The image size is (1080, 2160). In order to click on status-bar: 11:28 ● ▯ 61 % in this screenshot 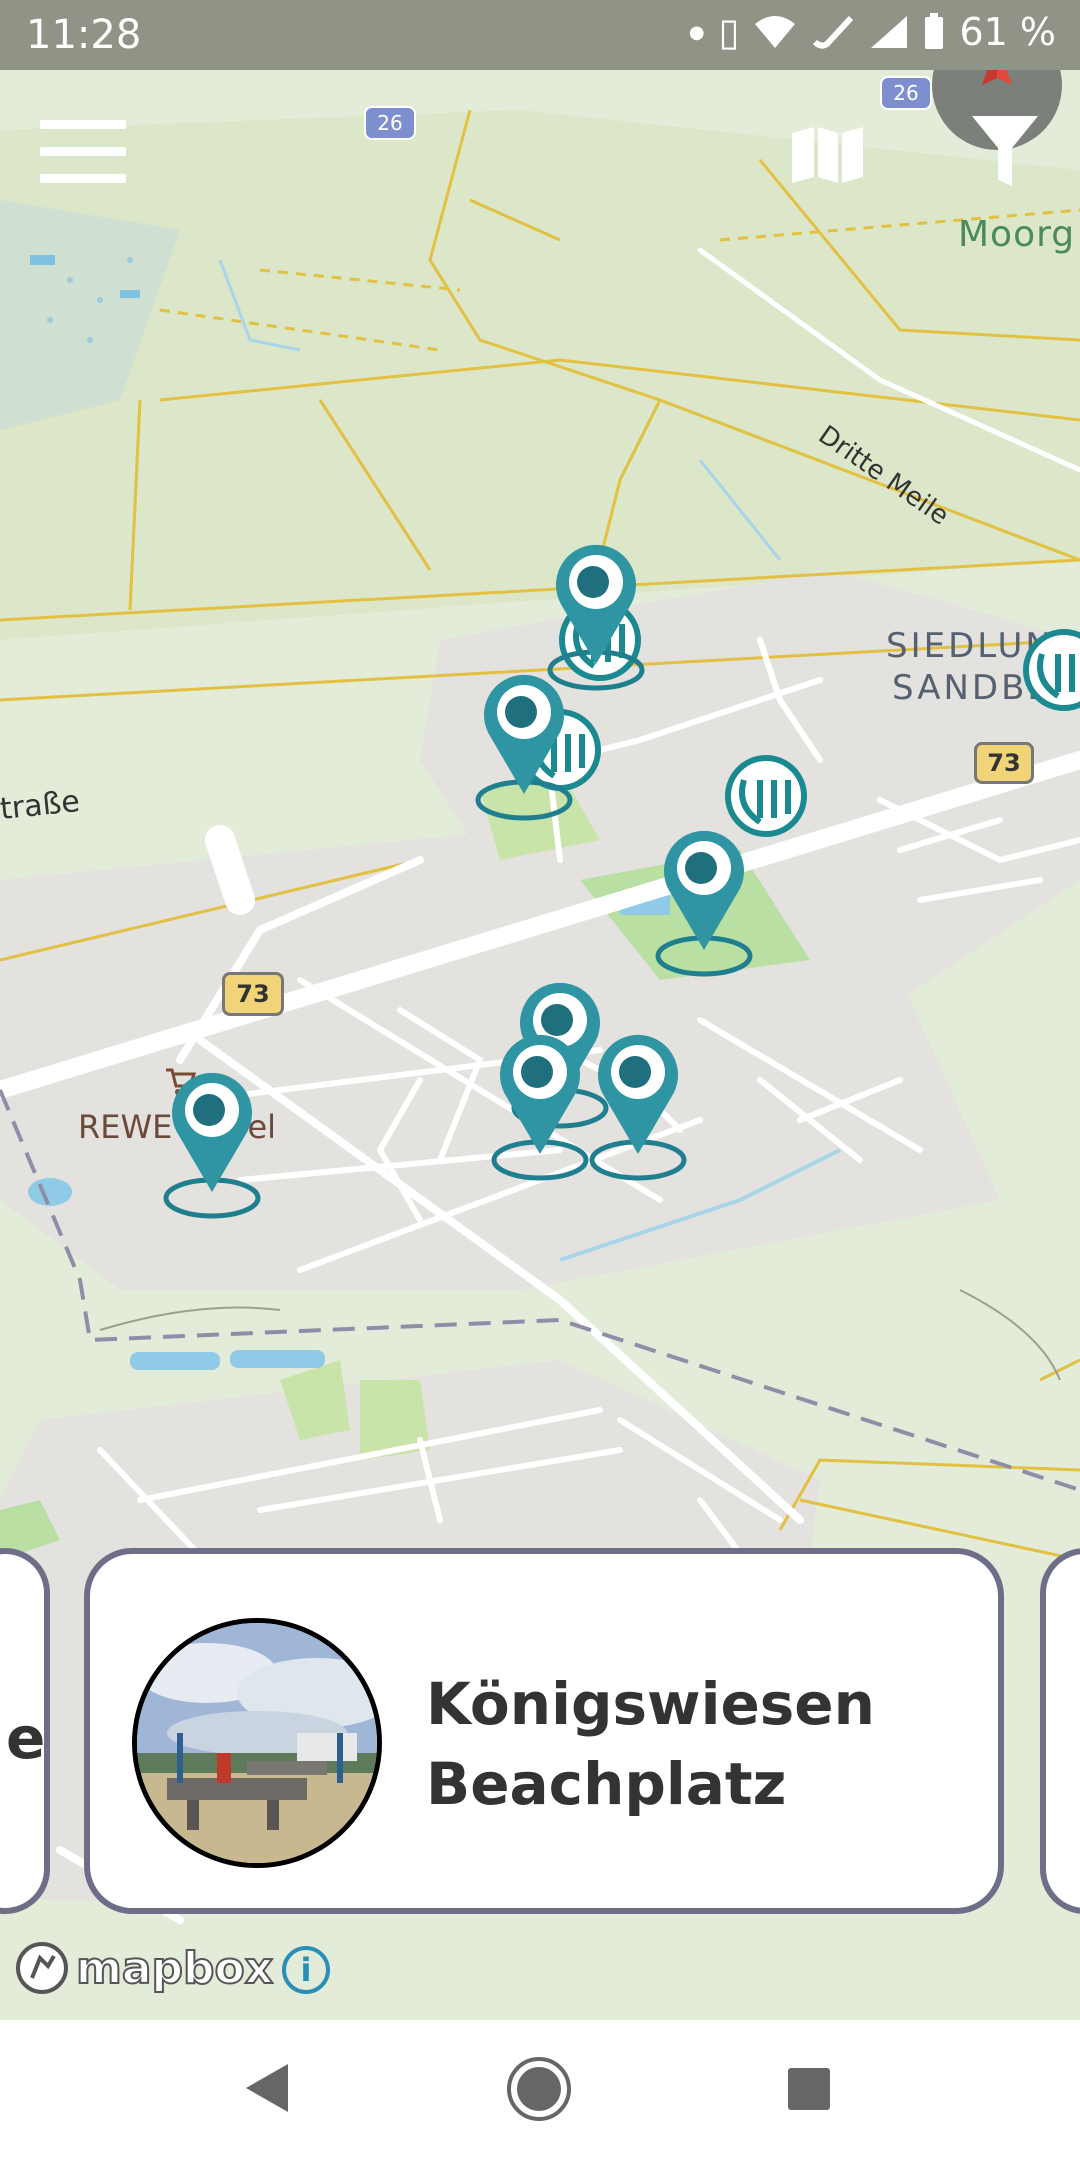, I will do `click(540, 35)`.